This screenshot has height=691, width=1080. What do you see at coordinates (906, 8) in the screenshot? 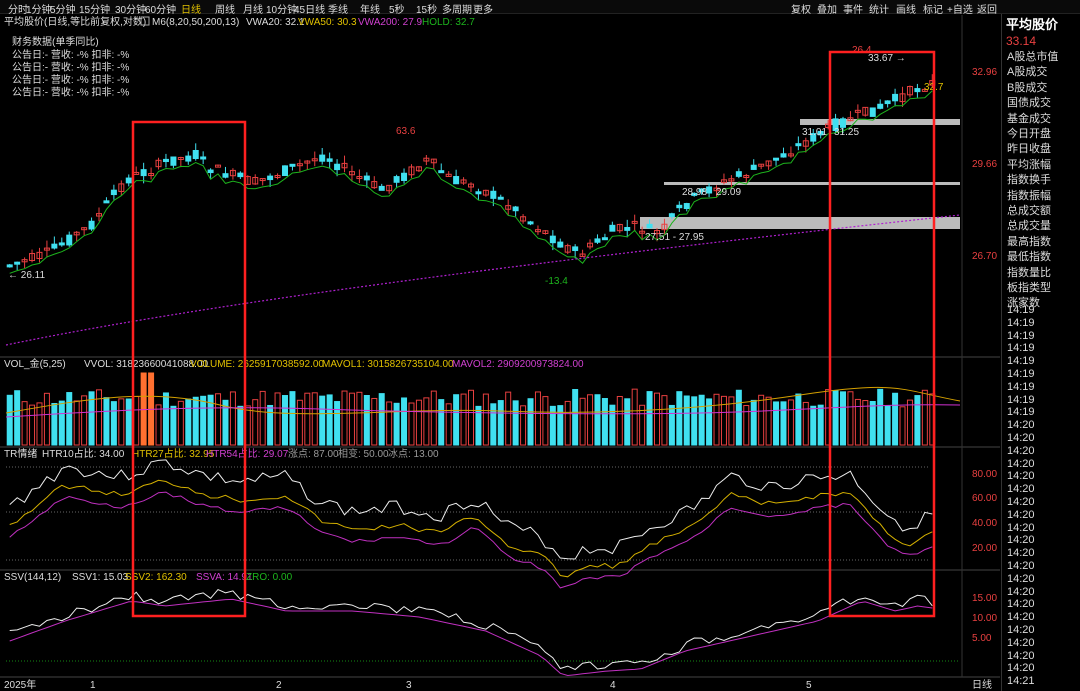
I see `toolbar-action-4: 画线` at bounding box center [906, 8].